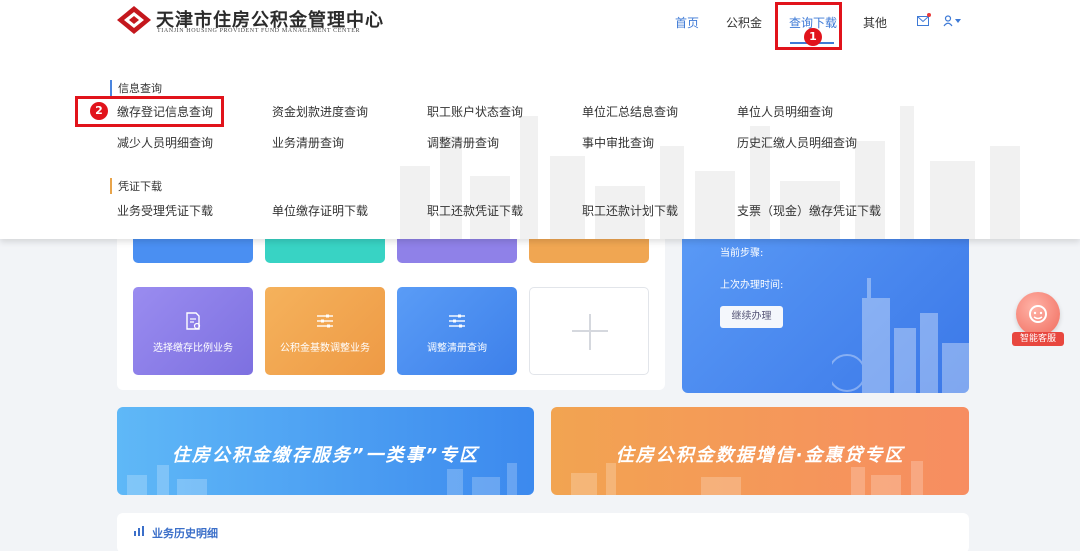 The image size is (1080, 551). Describe the element at coordinates (165, 210) in the screenshot. I see `link-business-acceptance-voucher: 业务受理凭证下载` at that location.